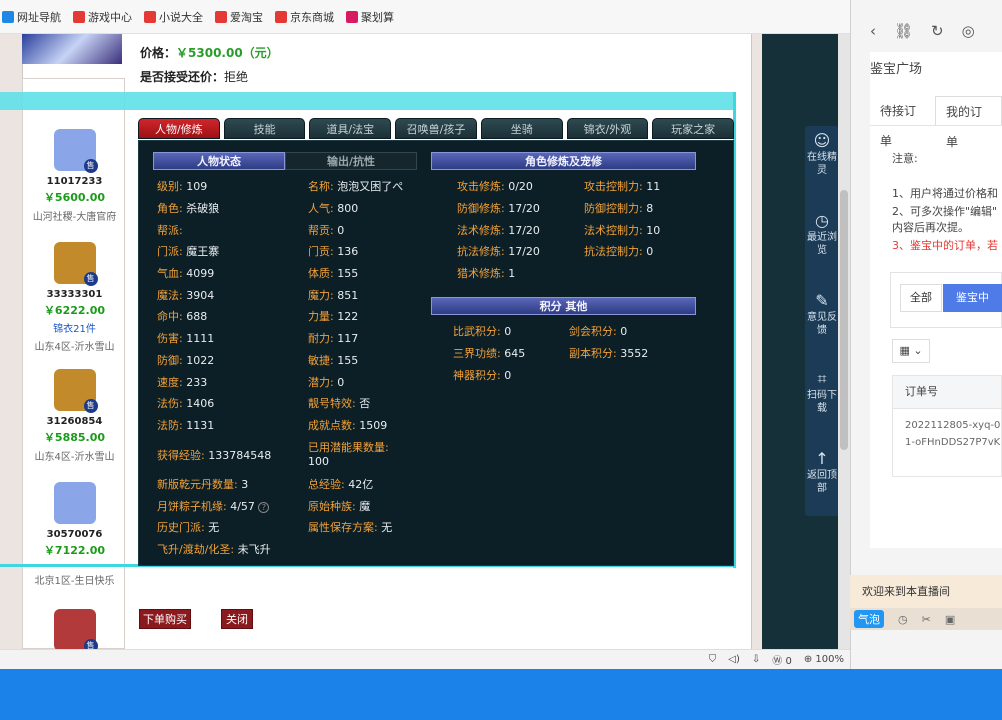 The width and height of the screenshot is (1002, 720). What do you see at coordinates (72, 49) in the screenshot?
I see `character-banner-image` at bounding box center [72, 49].